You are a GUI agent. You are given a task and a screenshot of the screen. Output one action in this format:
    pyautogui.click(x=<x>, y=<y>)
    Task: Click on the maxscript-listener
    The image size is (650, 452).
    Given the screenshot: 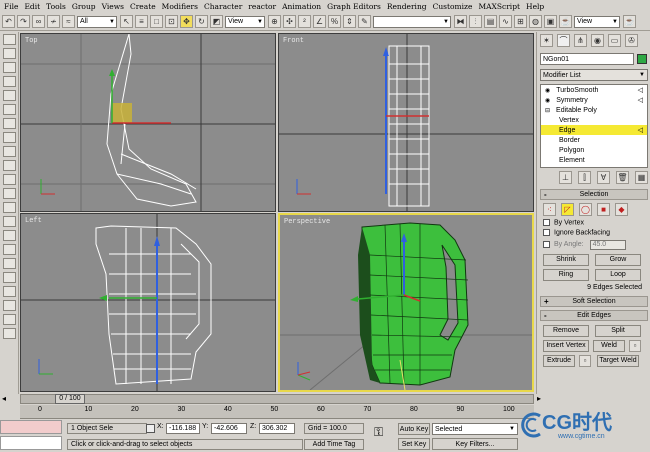 What is the action you would take?
    pyautogui.click(x=31, y=427)
    